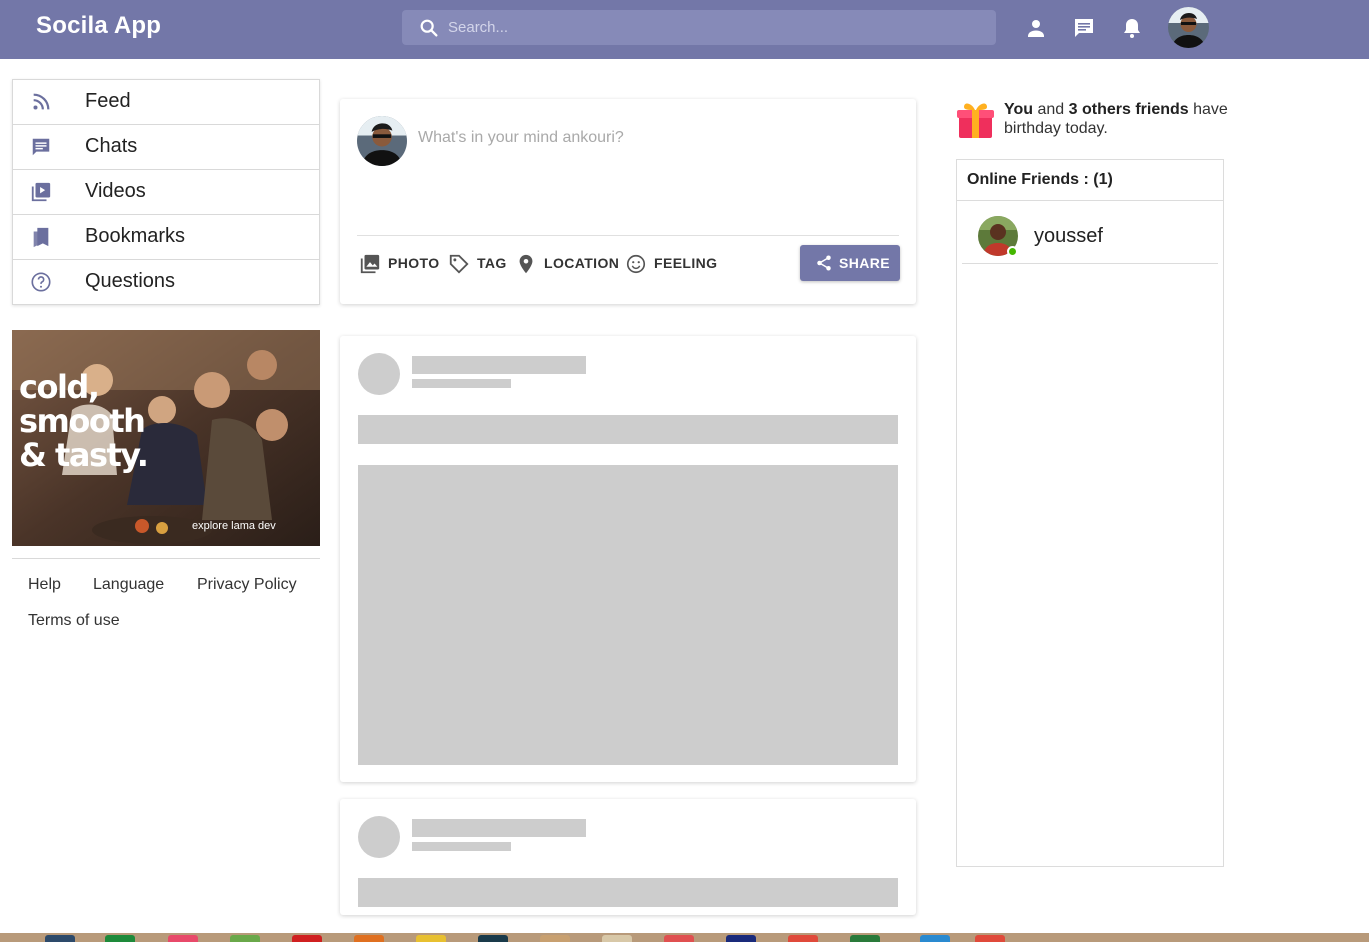 The height and width of the screenshot is (942, 1369). I want to click on sidebar-item-bookmarks: Bookmarks, so click(166, 237).